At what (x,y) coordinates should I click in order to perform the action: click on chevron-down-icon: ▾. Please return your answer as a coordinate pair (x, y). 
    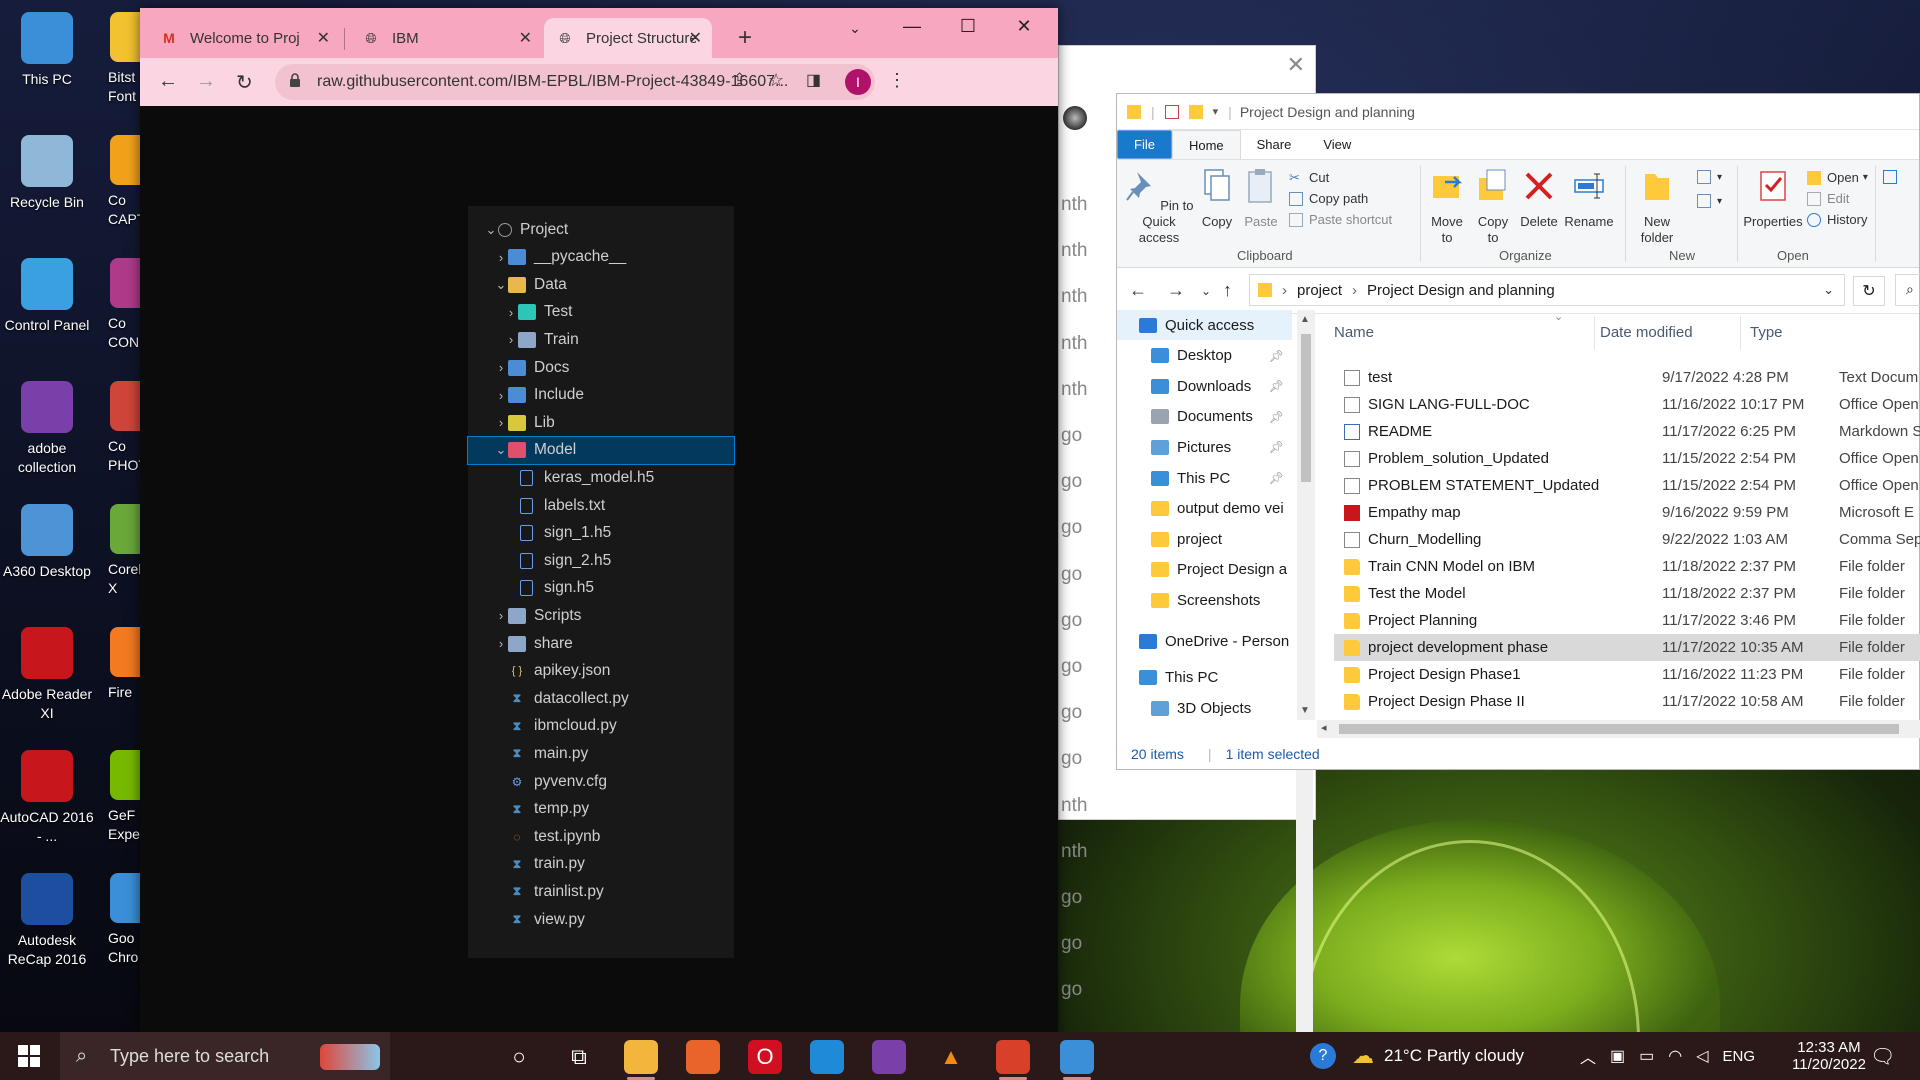
    Looking at the image, I should click on (1216, 111).